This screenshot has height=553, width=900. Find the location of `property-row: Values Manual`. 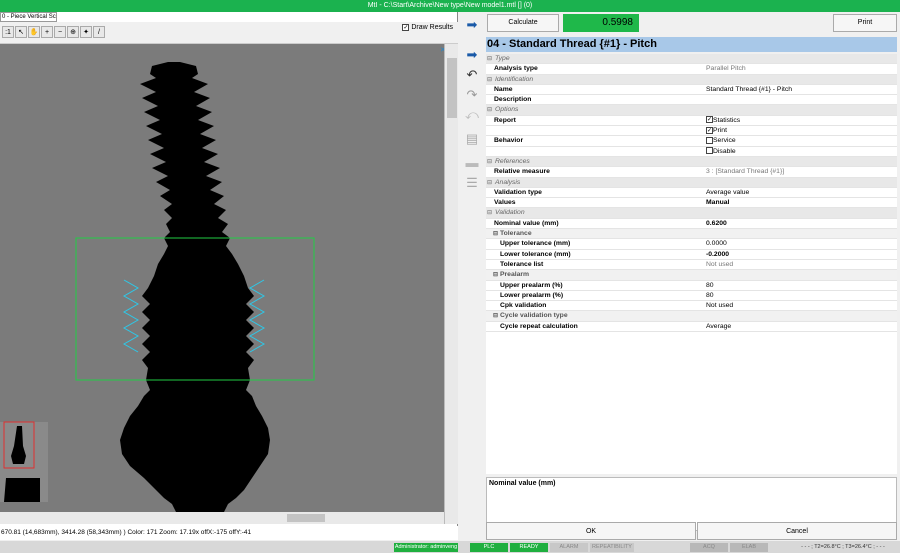

property-row: Values Manual is located at coordinates (691, 203).